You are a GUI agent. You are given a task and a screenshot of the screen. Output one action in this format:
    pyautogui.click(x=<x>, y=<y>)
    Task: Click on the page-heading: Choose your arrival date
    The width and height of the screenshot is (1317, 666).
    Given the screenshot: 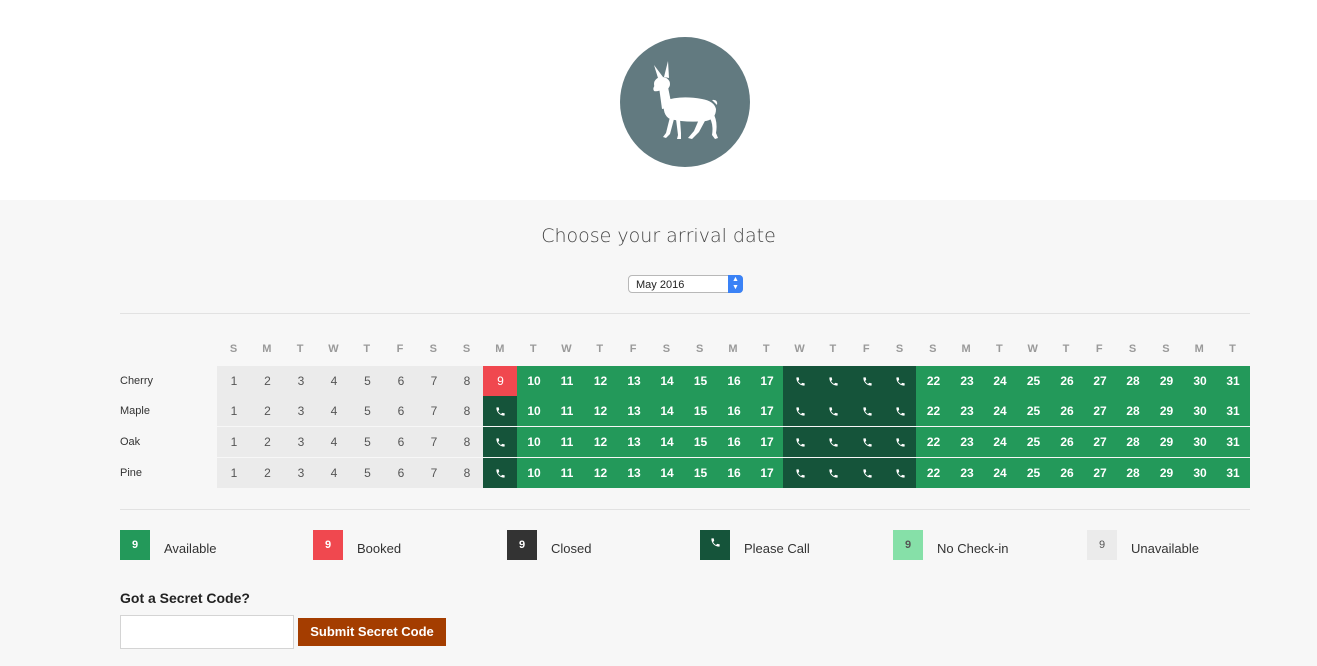 What is the action you would take?
    pyautogui.click(x=658, y=236)
    